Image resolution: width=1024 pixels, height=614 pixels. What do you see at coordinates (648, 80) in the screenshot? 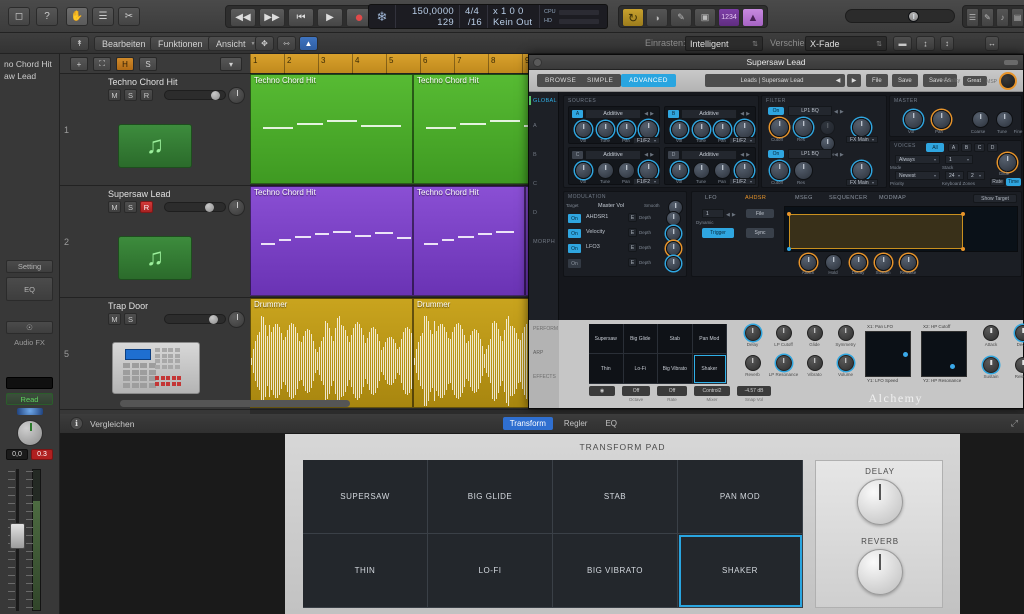
I see `tab-advanced: ADVANCED` at bounding box center [648, 80].